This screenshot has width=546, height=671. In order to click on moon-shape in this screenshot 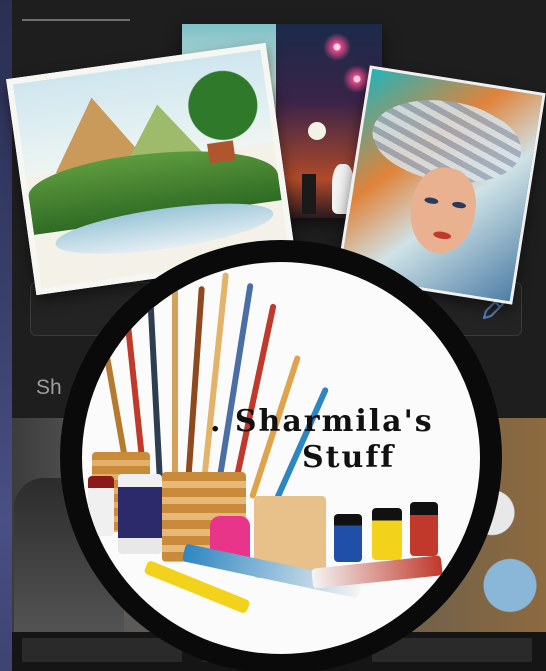, I will do `click(317, 131)`.